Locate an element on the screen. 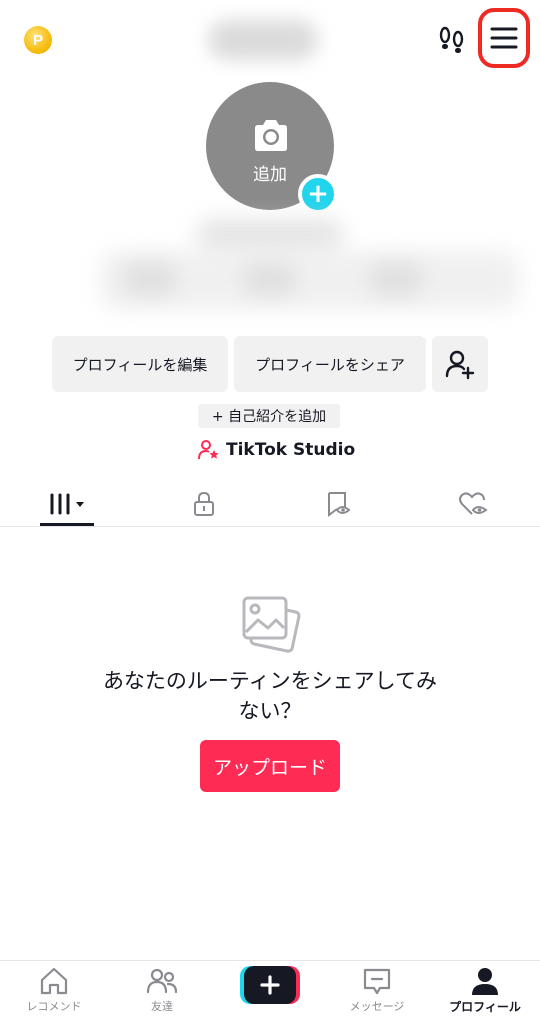 Image resolution: width=540 pixels, height=1024 pixels. stat-following-blurred is located at coordinates (150, 279).